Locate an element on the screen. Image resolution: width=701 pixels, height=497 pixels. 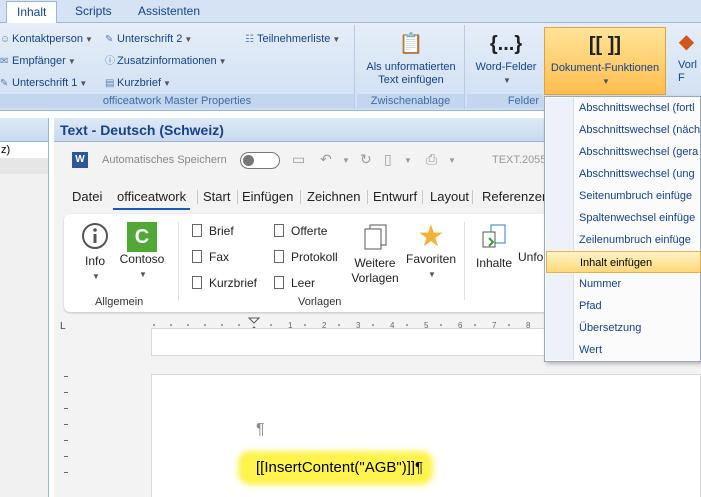
content-icon is located at coordinates (494, 236).